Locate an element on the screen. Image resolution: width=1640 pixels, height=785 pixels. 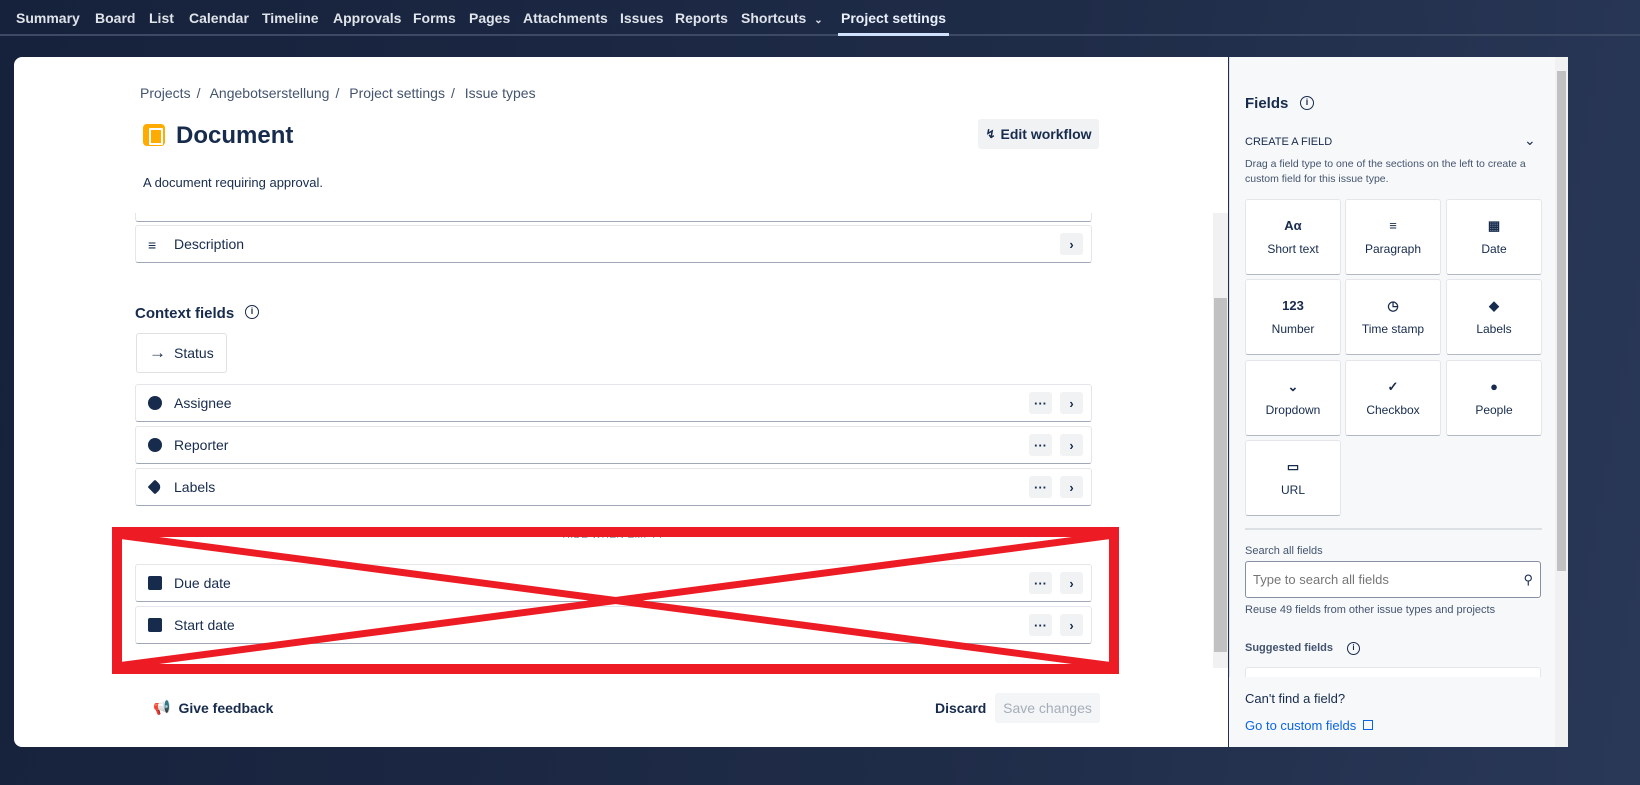
custom-fields-link: Go to custom fields is located at coordinates (1309, 725).